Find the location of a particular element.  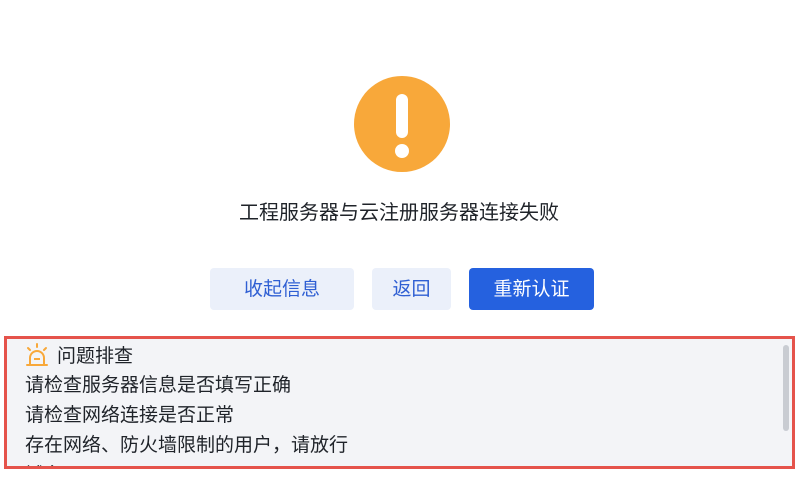

panel-scrollbar is located at coordinates (786, 388).